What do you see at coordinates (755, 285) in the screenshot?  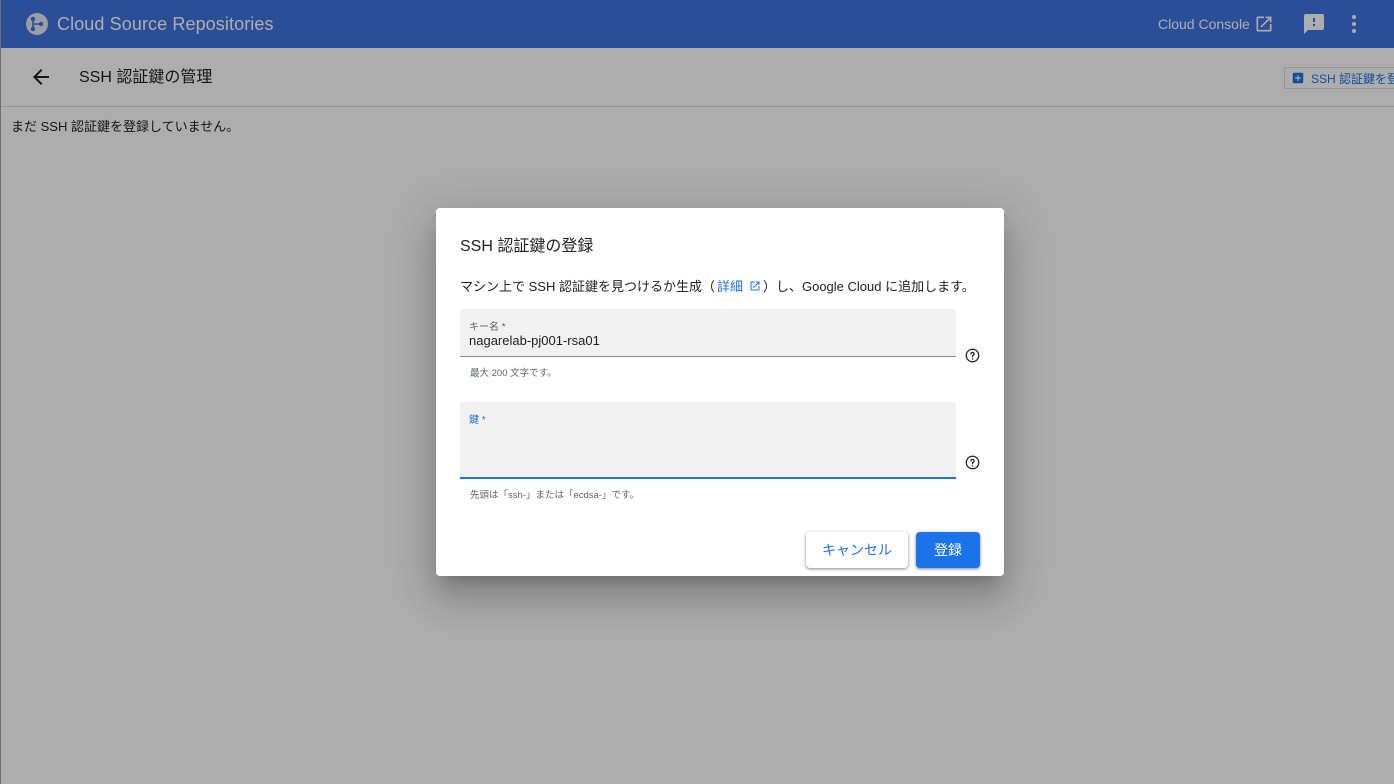 I see `open-in-new-icon` at bounding box center [755, 285].